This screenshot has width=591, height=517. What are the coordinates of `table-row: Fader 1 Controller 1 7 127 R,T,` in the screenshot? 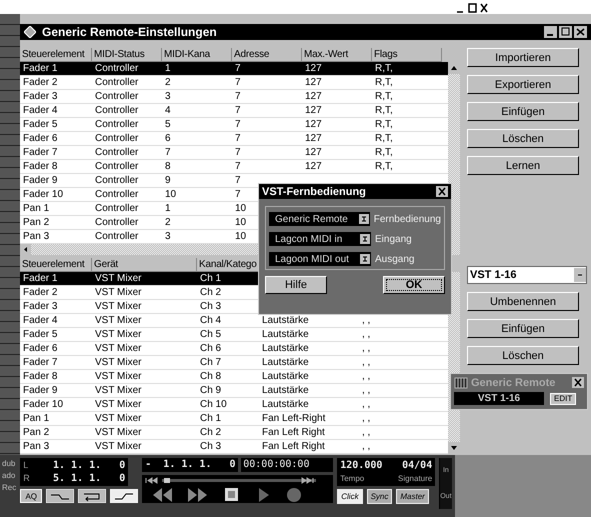 It's located at (234, 69).